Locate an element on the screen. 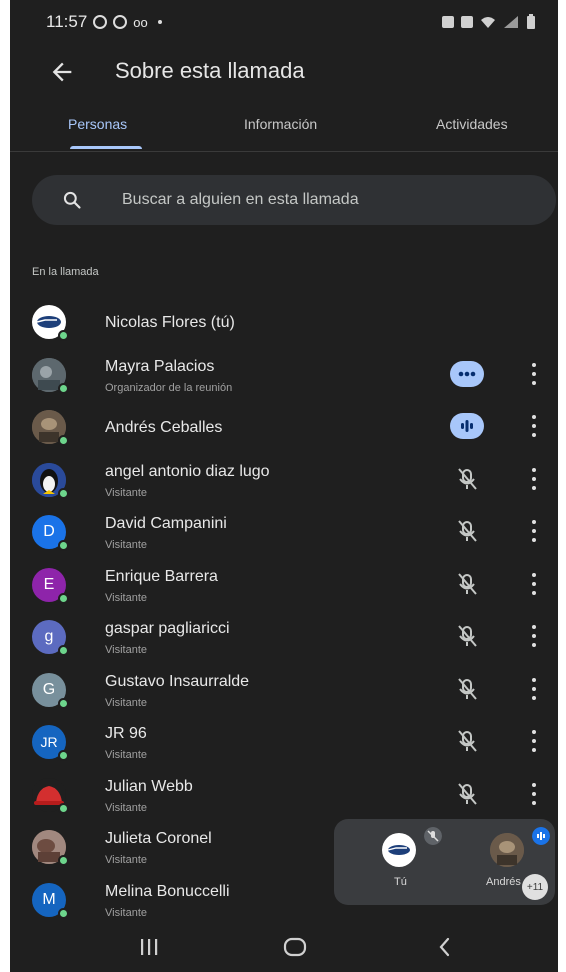 This screenshot has height=972, width=566. avatar-initial: G is located at coordinates (49, 689).